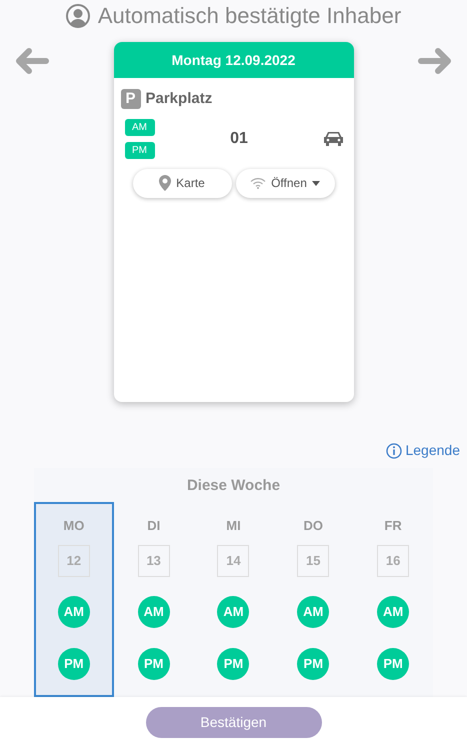  I want to click on caret-icon, so click(316, 183).